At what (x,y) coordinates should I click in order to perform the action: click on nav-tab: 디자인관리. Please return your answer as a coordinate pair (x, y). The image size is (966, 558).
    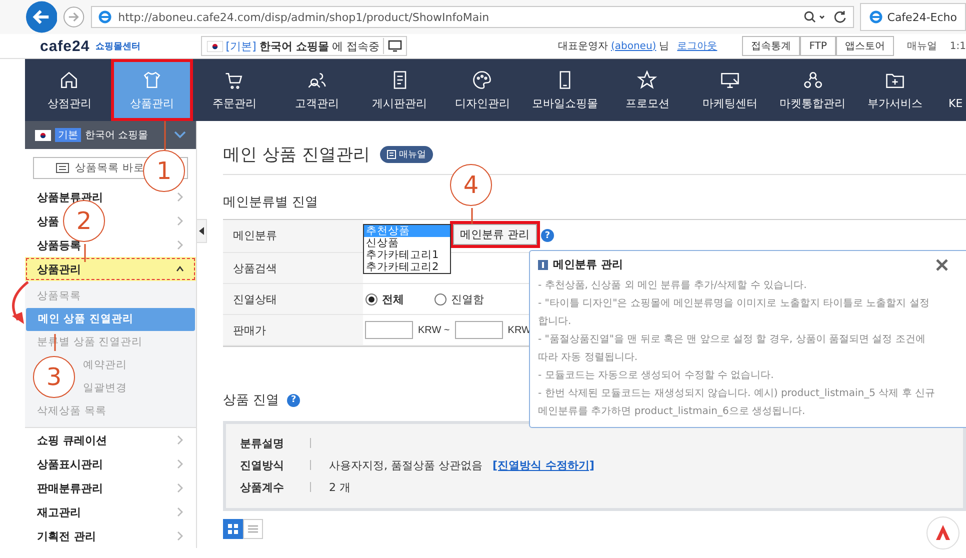
    Looking at the image, I should click on (482, 90).